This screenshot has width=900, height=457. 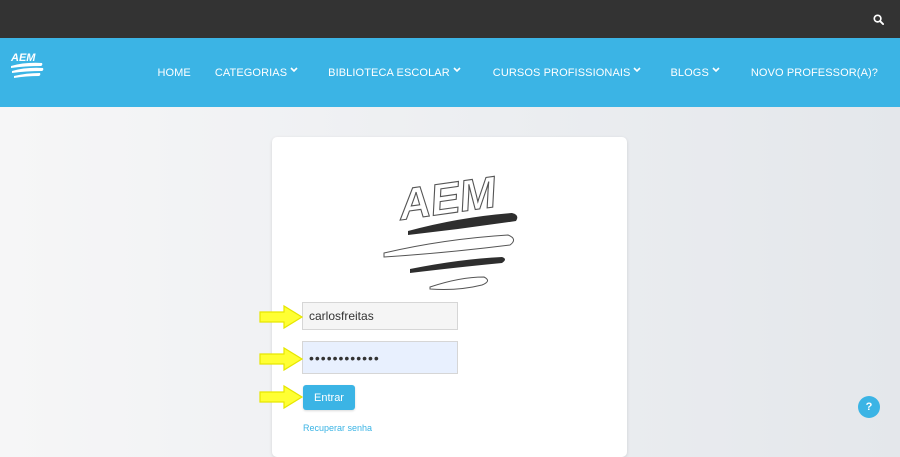 I want to click on nav-novo-professor-label: NOVO PROFESSOR(A)?, so click(x=814, y=72).